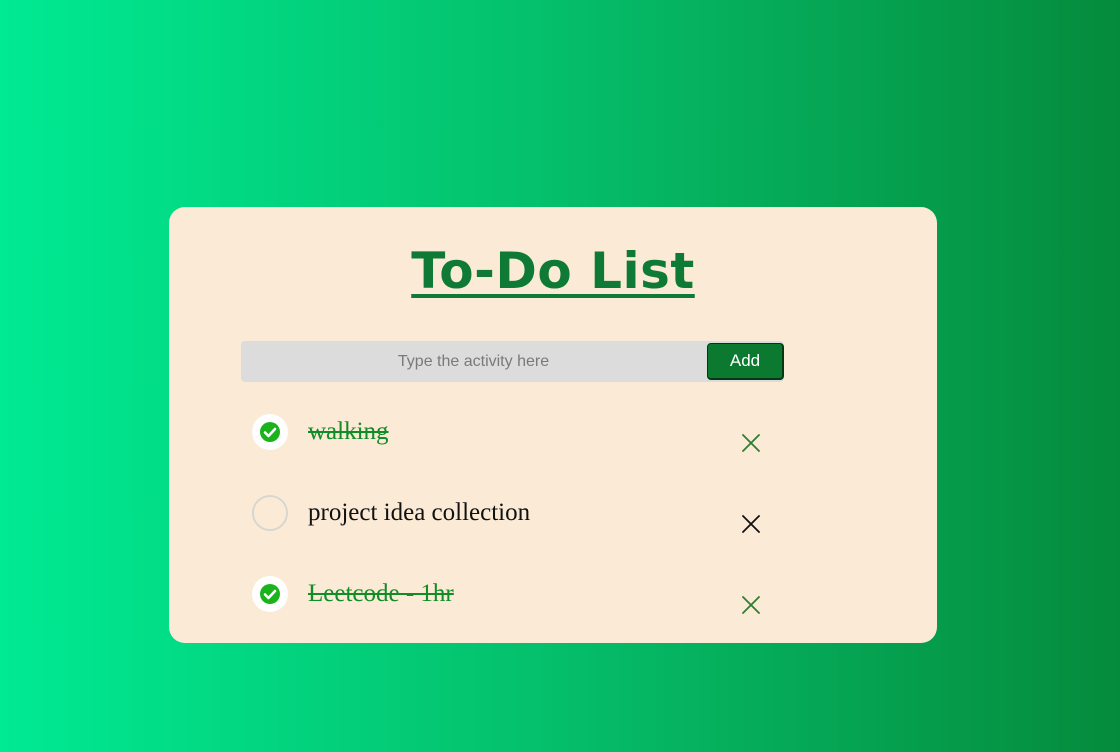 The width and height of the screenshot is (1120, 752). I want to click on empty-circle-icon, so click(270, 513).